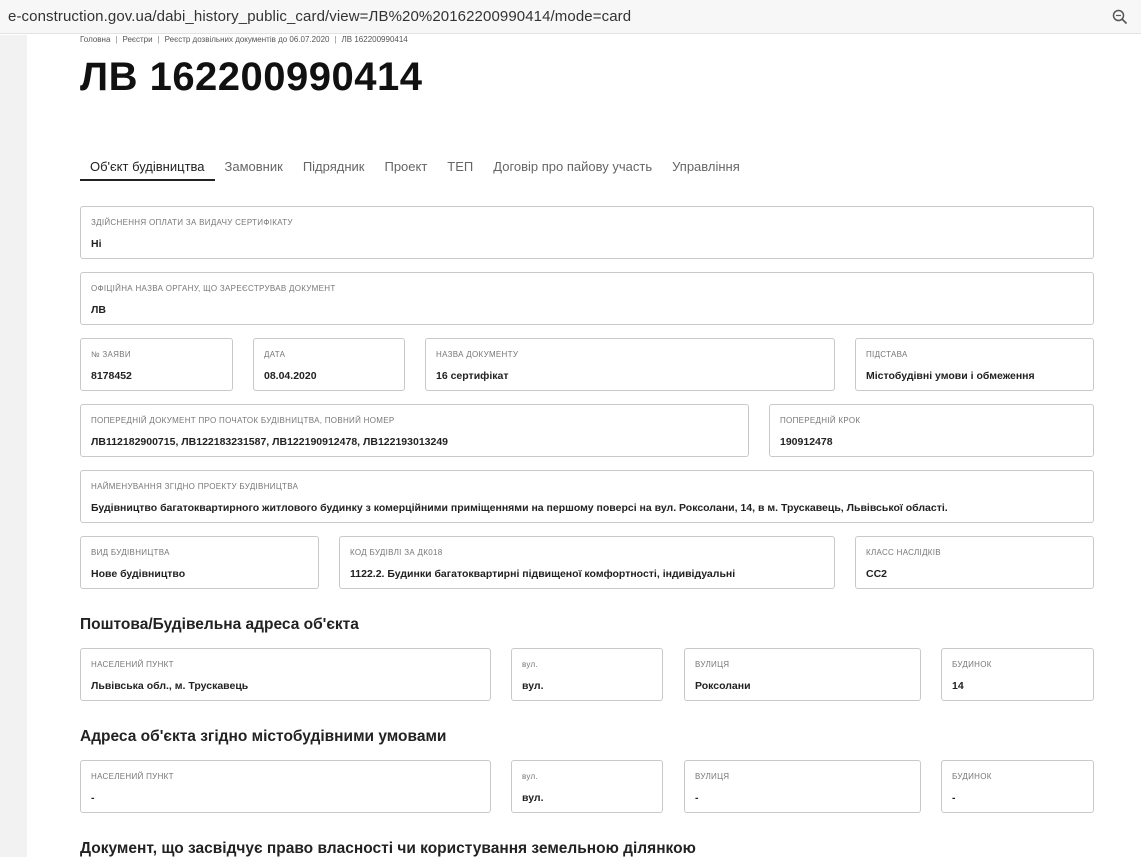 This screenshot has height=857, width=1141. Describe the element at coordinates (723, 686) in the screenshot. I see `field-value: Роксолани` at that location.